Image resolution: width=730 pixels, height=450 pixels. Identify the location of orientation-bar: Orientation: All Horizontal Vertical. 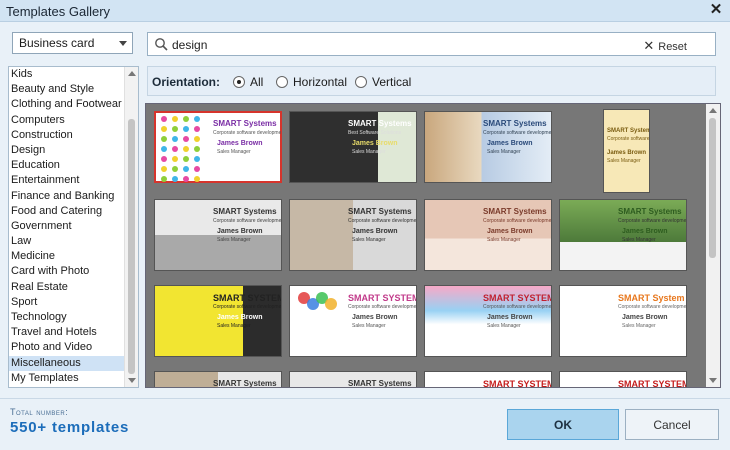
(431, 81).